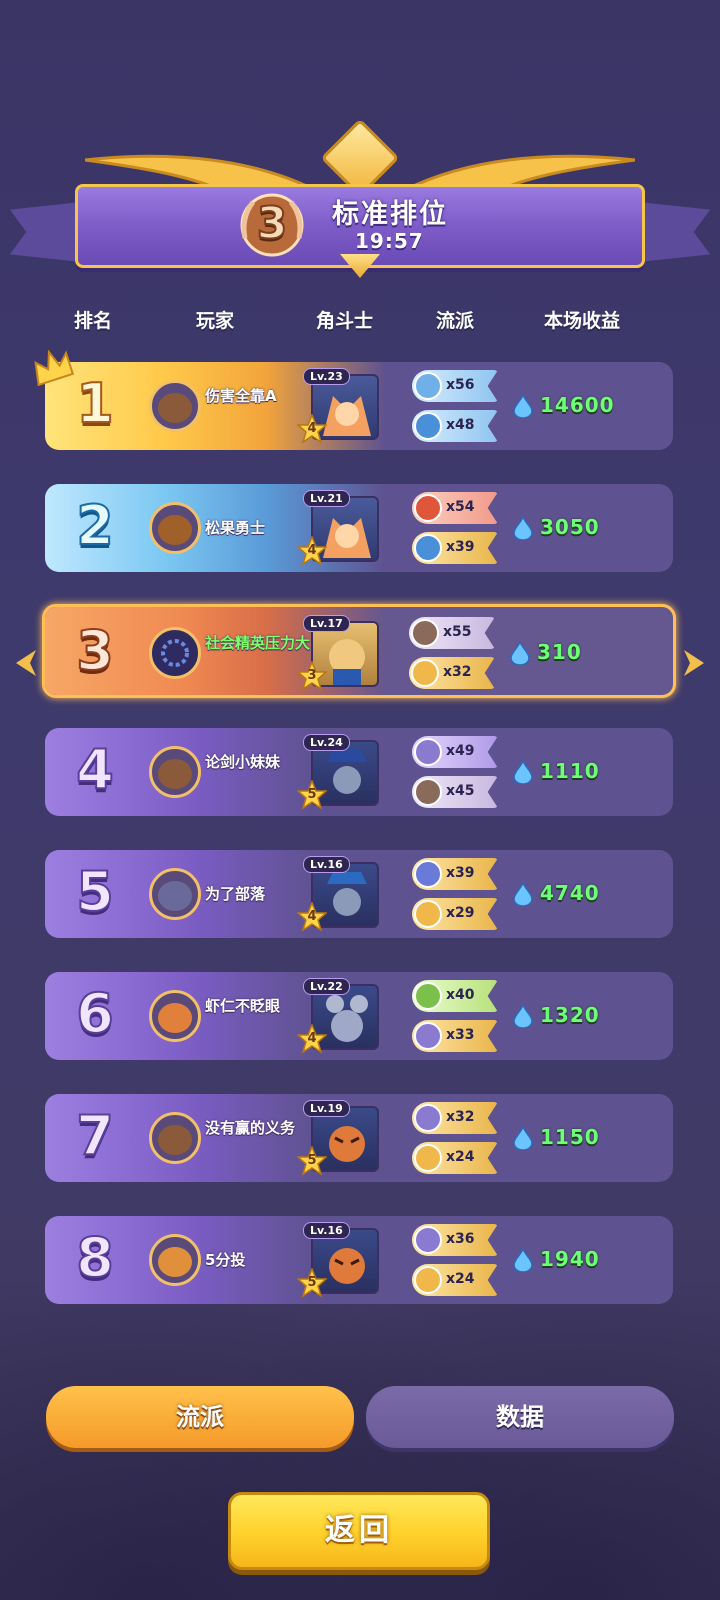 The image size is (720, 1600). I want to click on player-name: 没有赢的义务, so click(250, 1128).